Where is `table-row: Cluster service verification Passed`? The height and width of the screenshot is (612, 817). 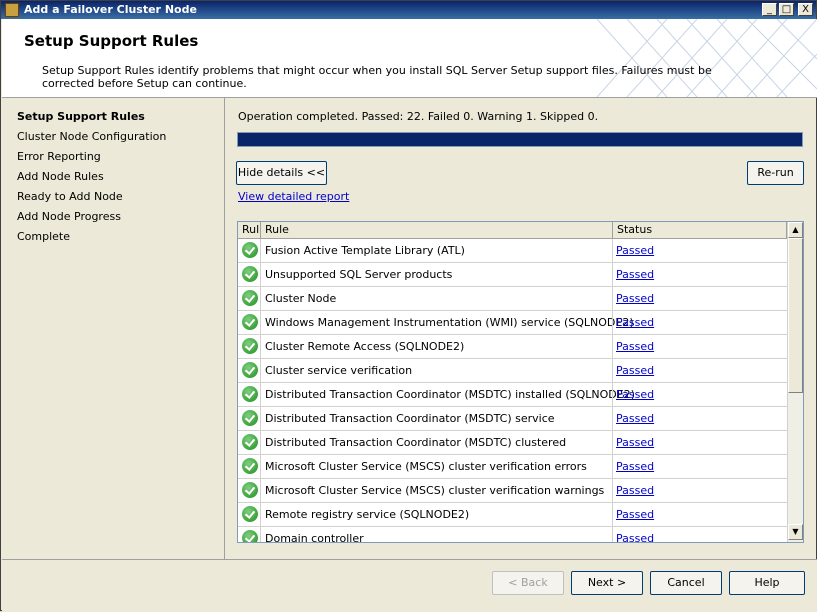 table-row: Cluster service verification Passed is located at coordinates (512, 371).